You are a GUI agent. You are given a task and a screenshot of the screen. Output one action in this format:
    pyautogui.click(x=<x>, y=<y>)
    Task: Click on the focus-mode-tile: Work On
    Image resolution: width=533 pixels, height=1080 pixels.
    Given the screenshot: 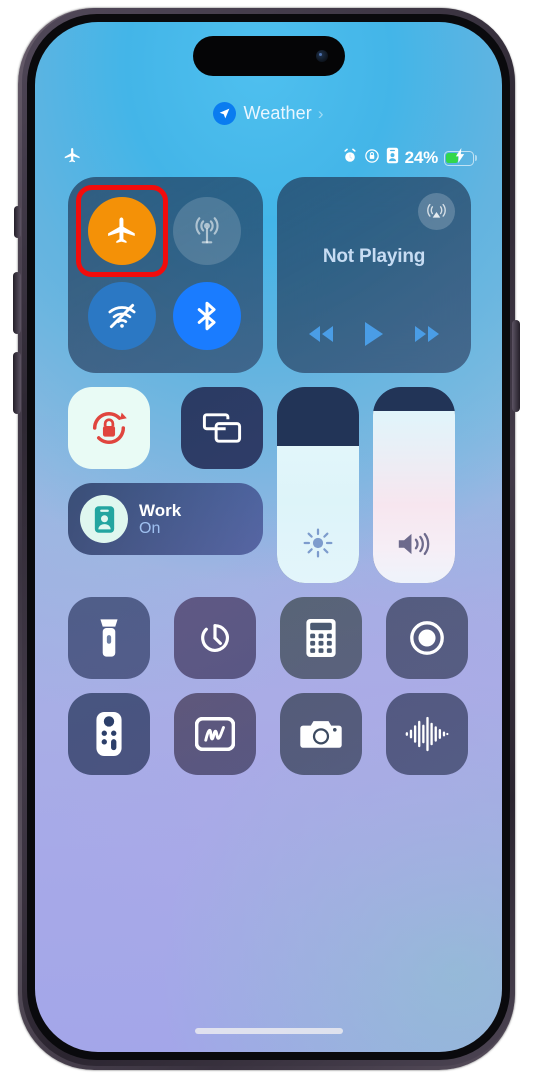 What is the action you would take?
    pyautogui.click(x=165, y=519)
    